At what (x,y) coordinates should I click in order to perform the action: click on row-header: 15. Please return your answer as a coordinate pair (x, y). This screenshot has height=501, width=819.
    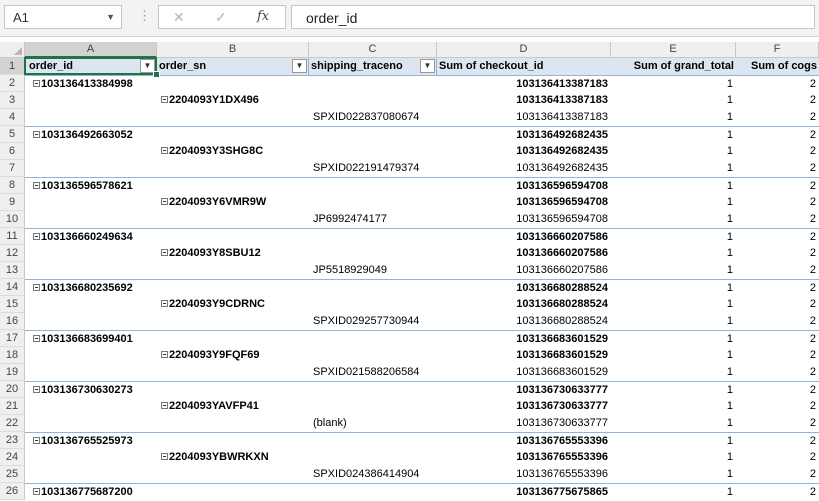
    Looking at the image, I should click on (12, 304).